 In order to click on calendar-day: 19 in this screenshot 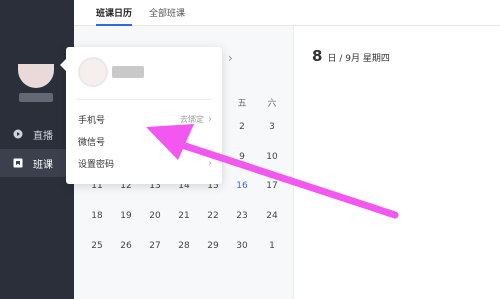, I will do `click(126, 216)`.